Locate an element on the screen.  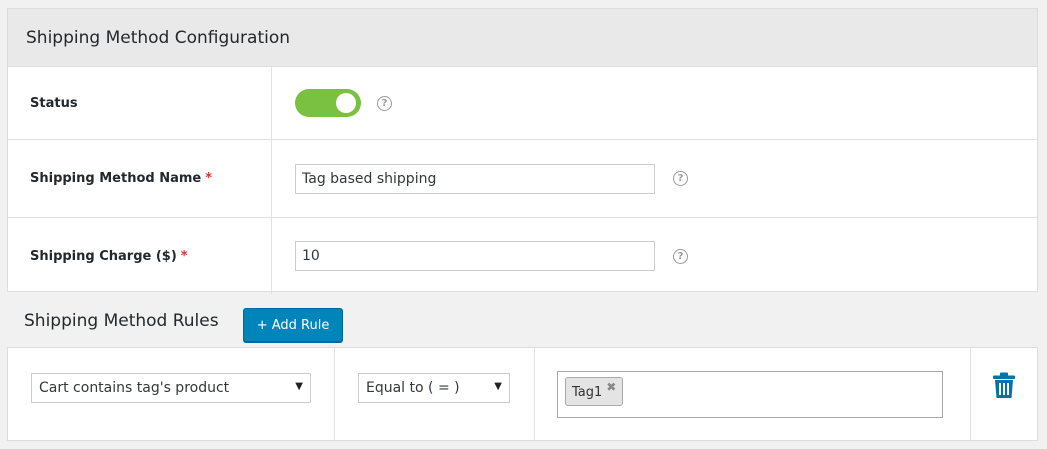
tag-label: Tag1 is located at coordinates (587, 392).